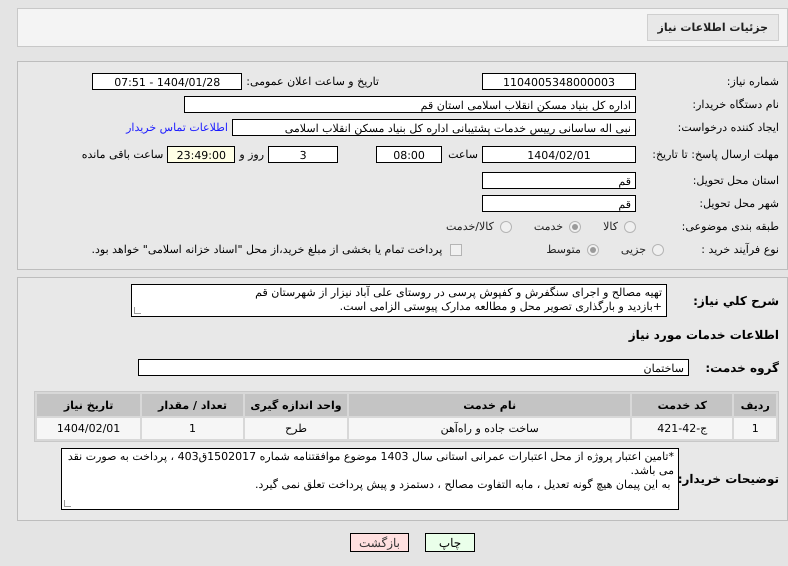 The height and width of the screenshot is (566, 788). Describe the element at coordinates (703, 335) in the screenshot. I see `section-title: اطلاعات خدمات مورد نیاز` at that location.